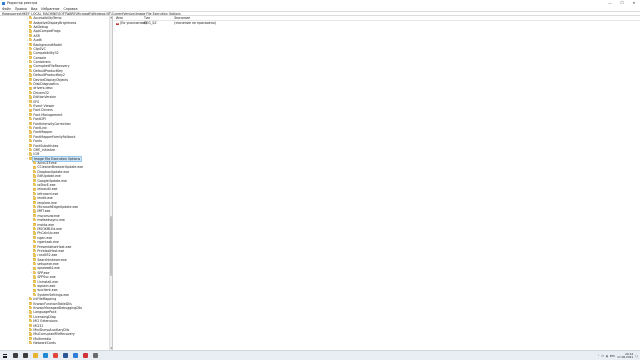 This screenshot has height=360, width=640. I want to click on menu-file: Файл, so click(6, 9).